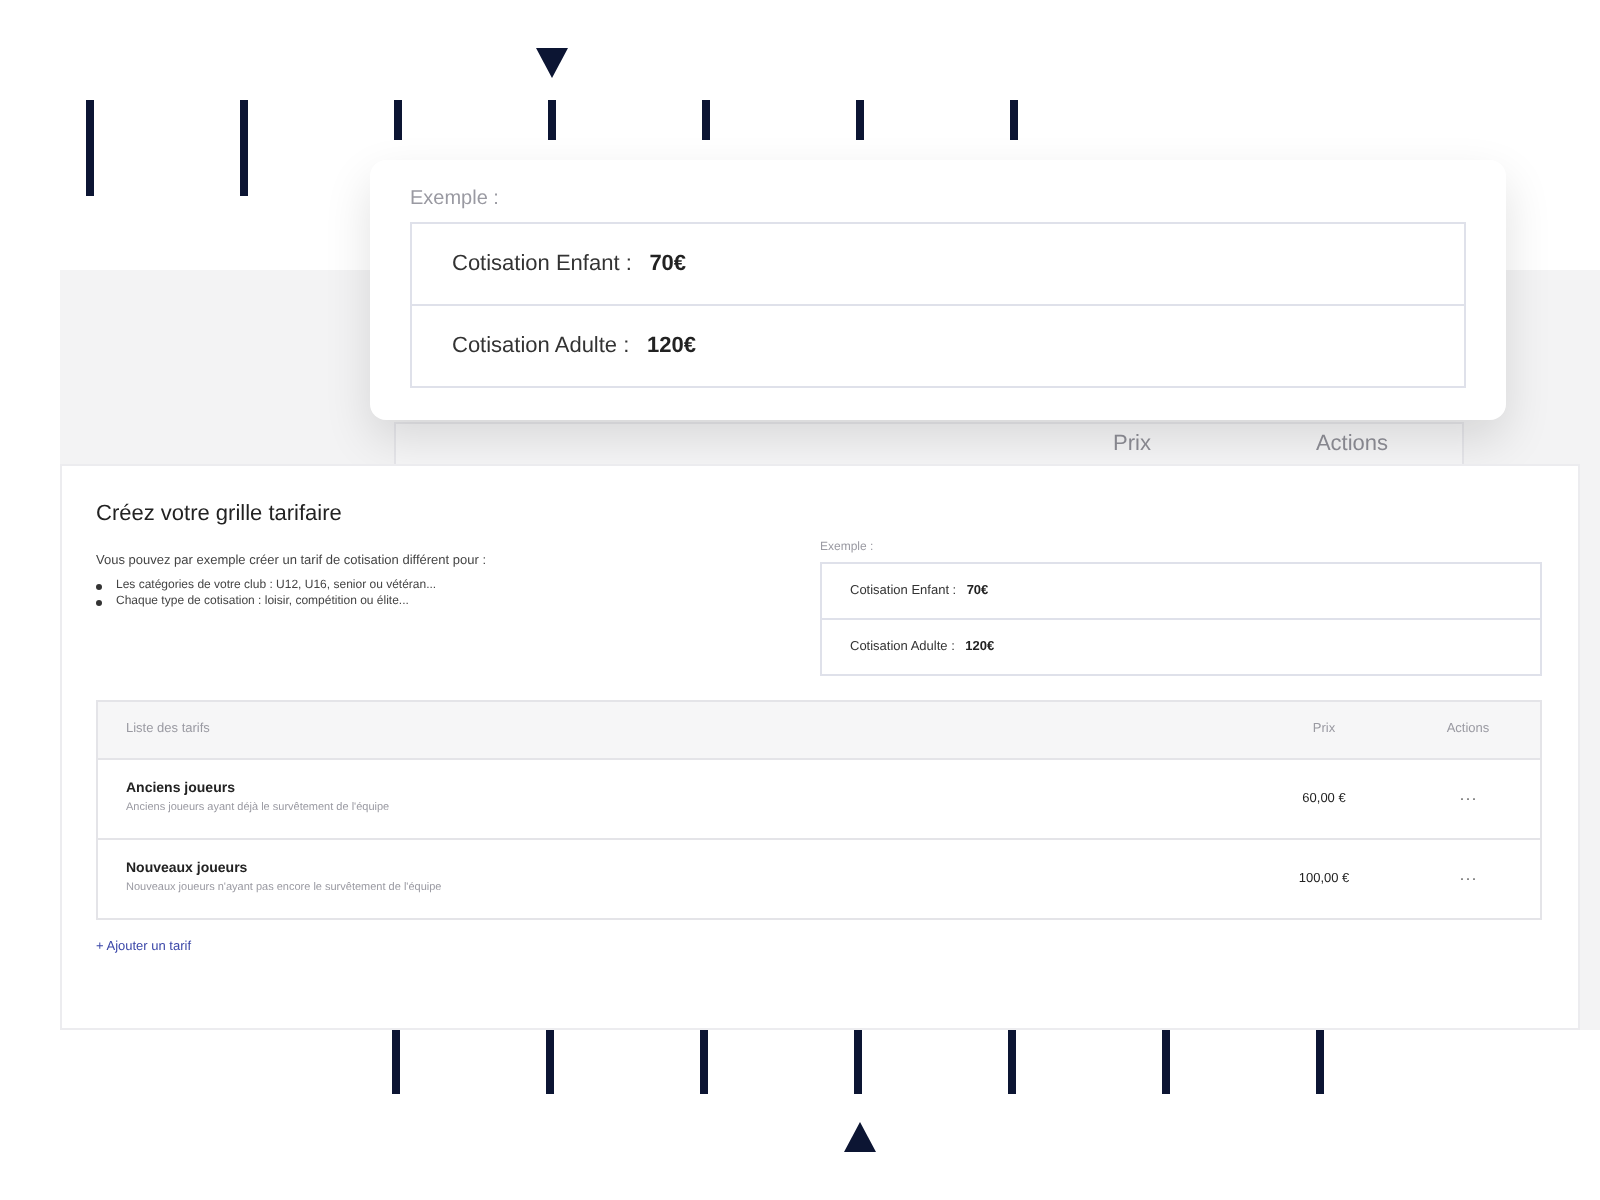 The width and height of the screenshot is (1600, 1200). What do you see at coordinates (668, 264) in the screenshot?
I see `fee-value: 70€` at bounding box center [668, 264].